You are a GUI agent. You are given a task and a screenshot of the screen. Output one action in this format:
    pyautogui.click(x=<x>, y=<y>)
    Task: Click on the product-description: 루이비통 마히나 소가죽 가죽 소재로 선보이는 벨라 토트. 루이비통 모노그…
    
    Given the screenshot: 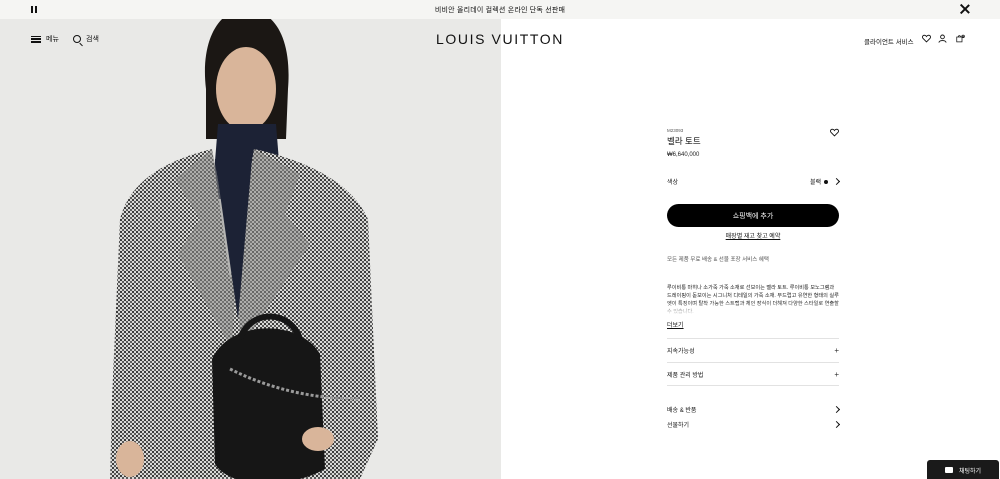 What is the action you would take?
    pyautogui.click(x=753, y=300)
    